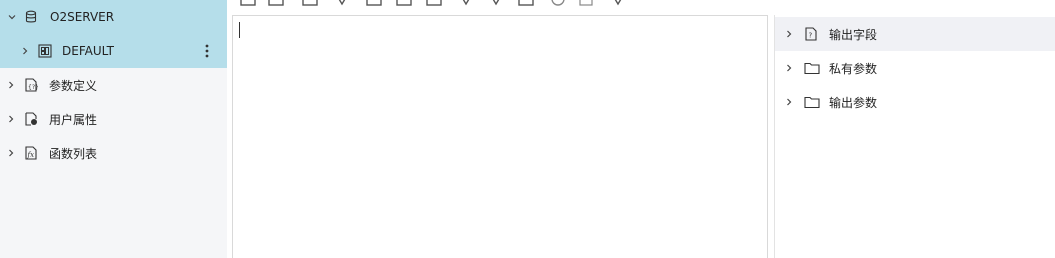 The width and height of the screenshot is (1055, 258). What do you see at coordinates (915, 34) in the screenshot?
I see `tree-node-output-fields: ? 输出字段` at bounding box center [915, 34].